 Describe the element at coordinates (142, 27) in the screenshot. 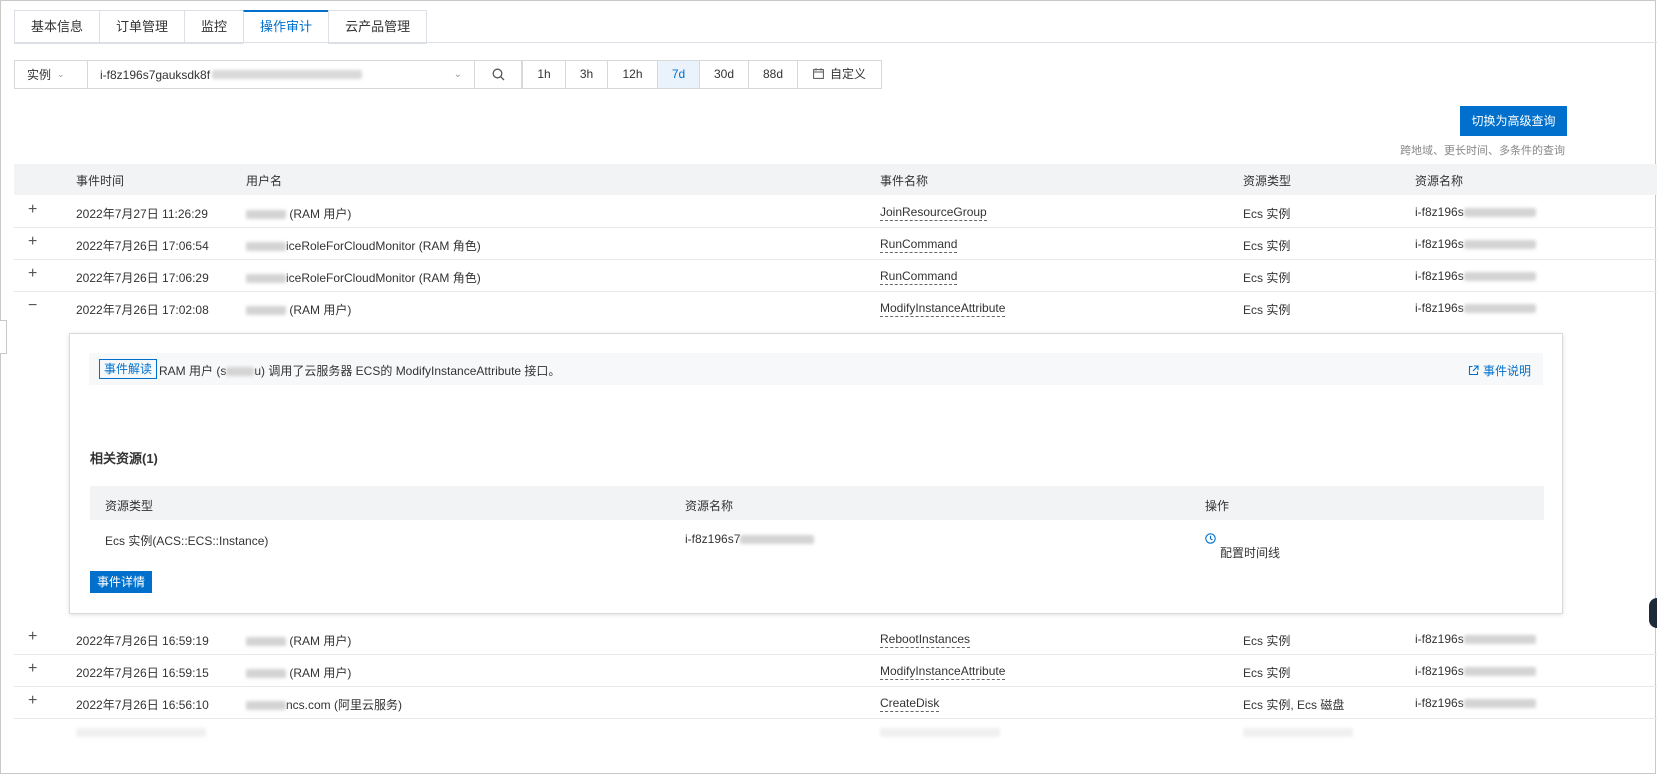

I see `tab-order-management: 订单管理` at that location.